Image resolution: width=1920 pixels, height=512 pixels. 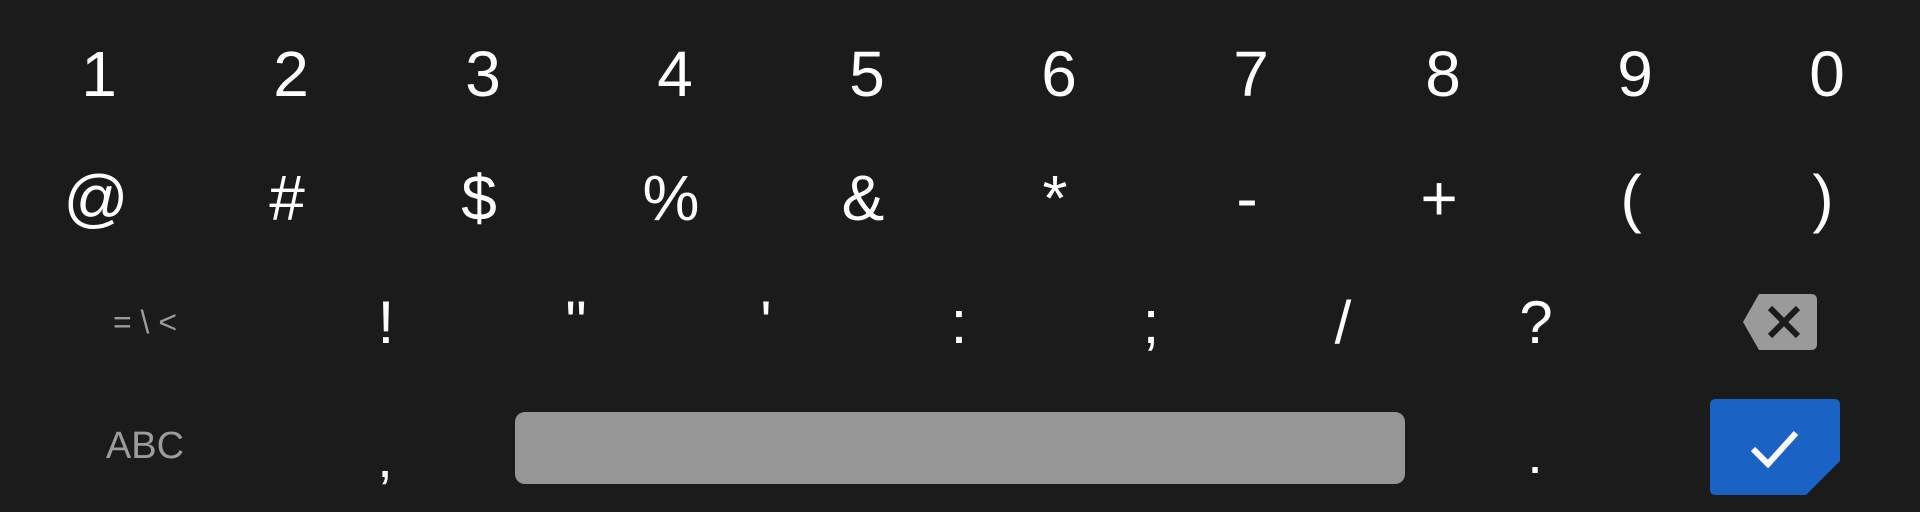 I want to click on key-slash: /, so click(x=1343, y=322).